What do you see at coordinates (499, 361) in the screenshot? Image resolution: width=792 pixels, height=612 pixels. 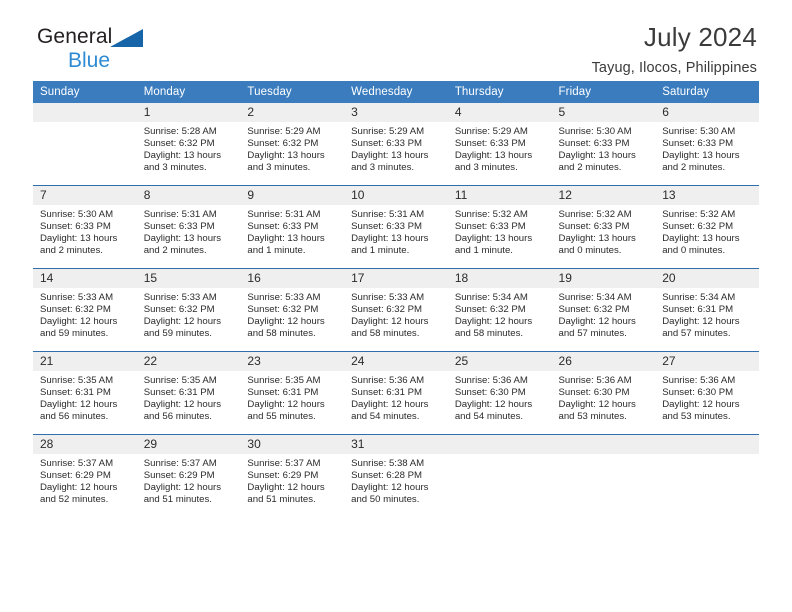 I see `day-number: 25` at bounding box center [499, 361].